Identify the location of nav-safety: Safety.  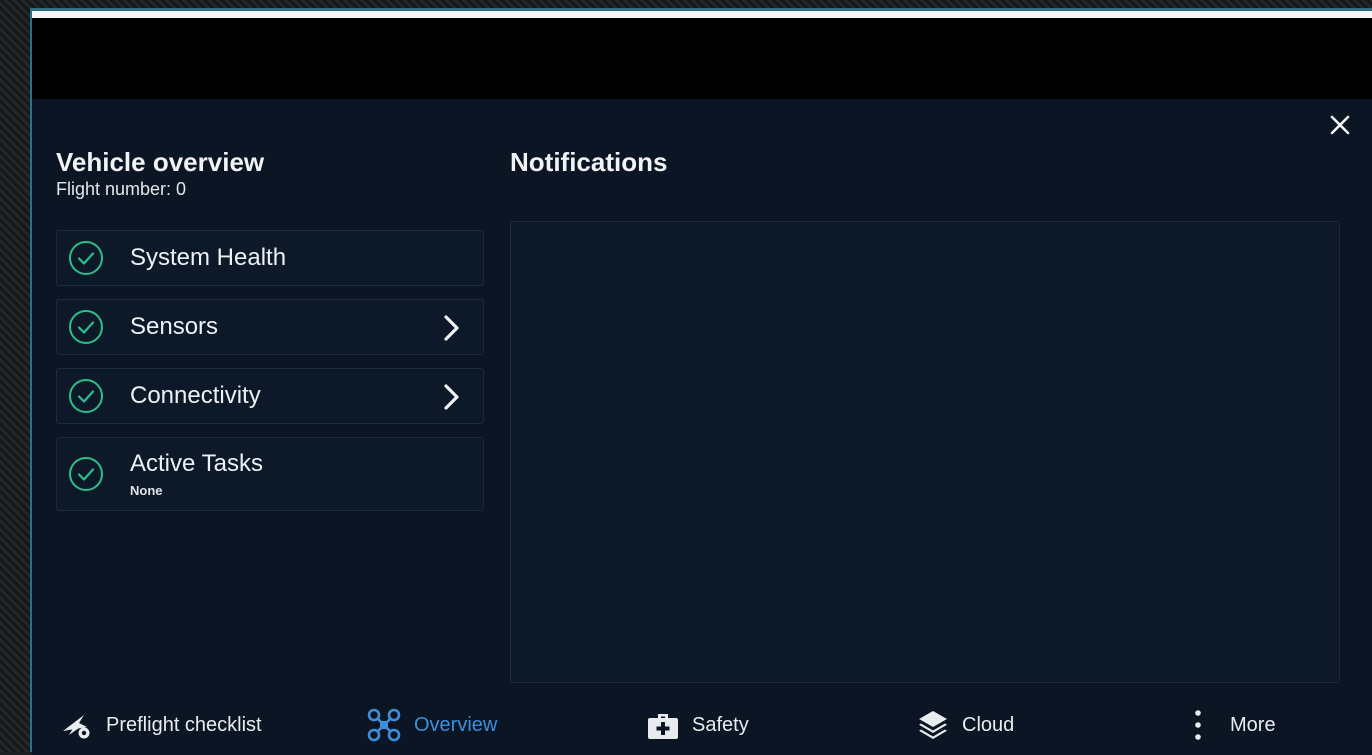
(697, 725).